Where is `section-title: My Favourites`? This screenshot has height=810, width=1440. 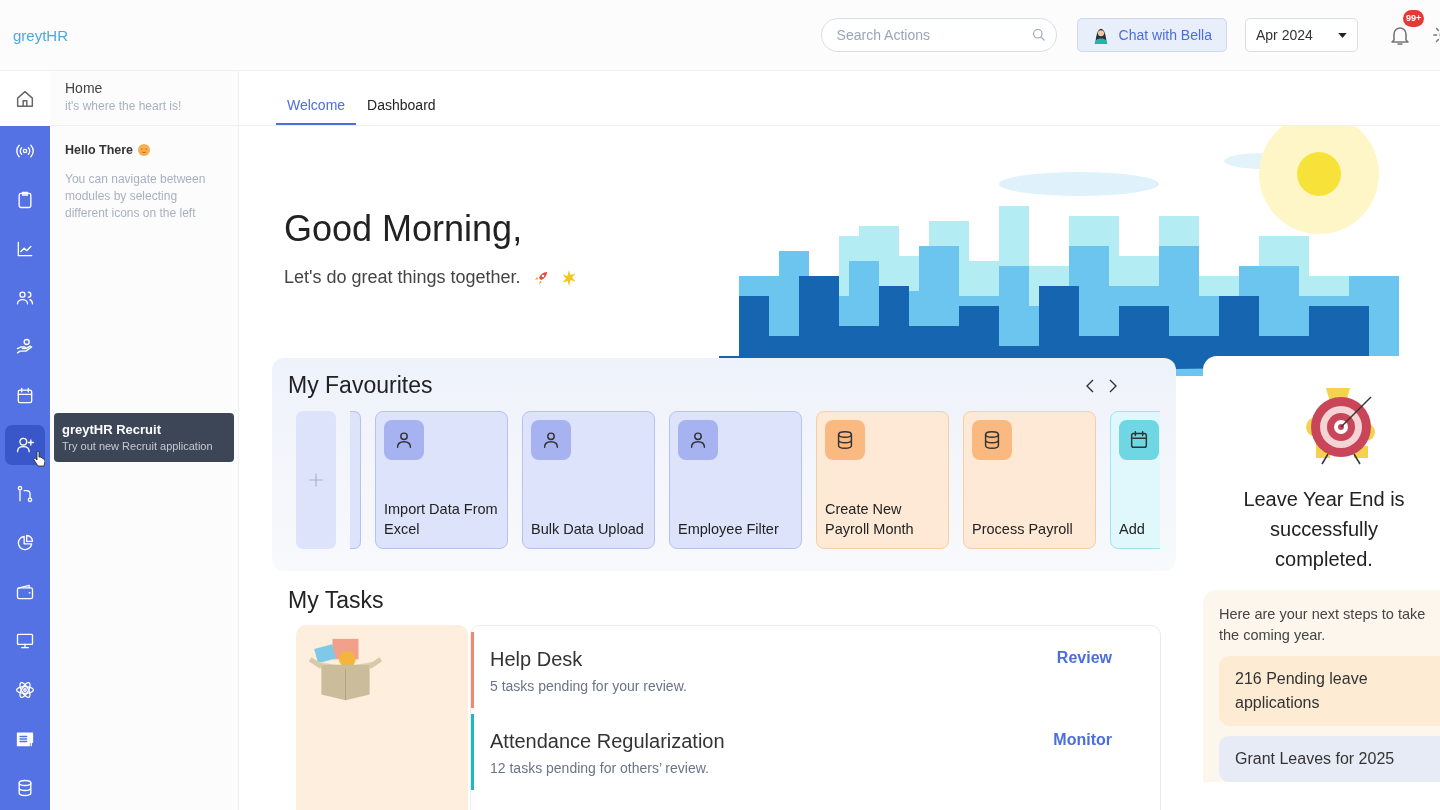 section-title: My Favourites is located at coordinates (360, 385).